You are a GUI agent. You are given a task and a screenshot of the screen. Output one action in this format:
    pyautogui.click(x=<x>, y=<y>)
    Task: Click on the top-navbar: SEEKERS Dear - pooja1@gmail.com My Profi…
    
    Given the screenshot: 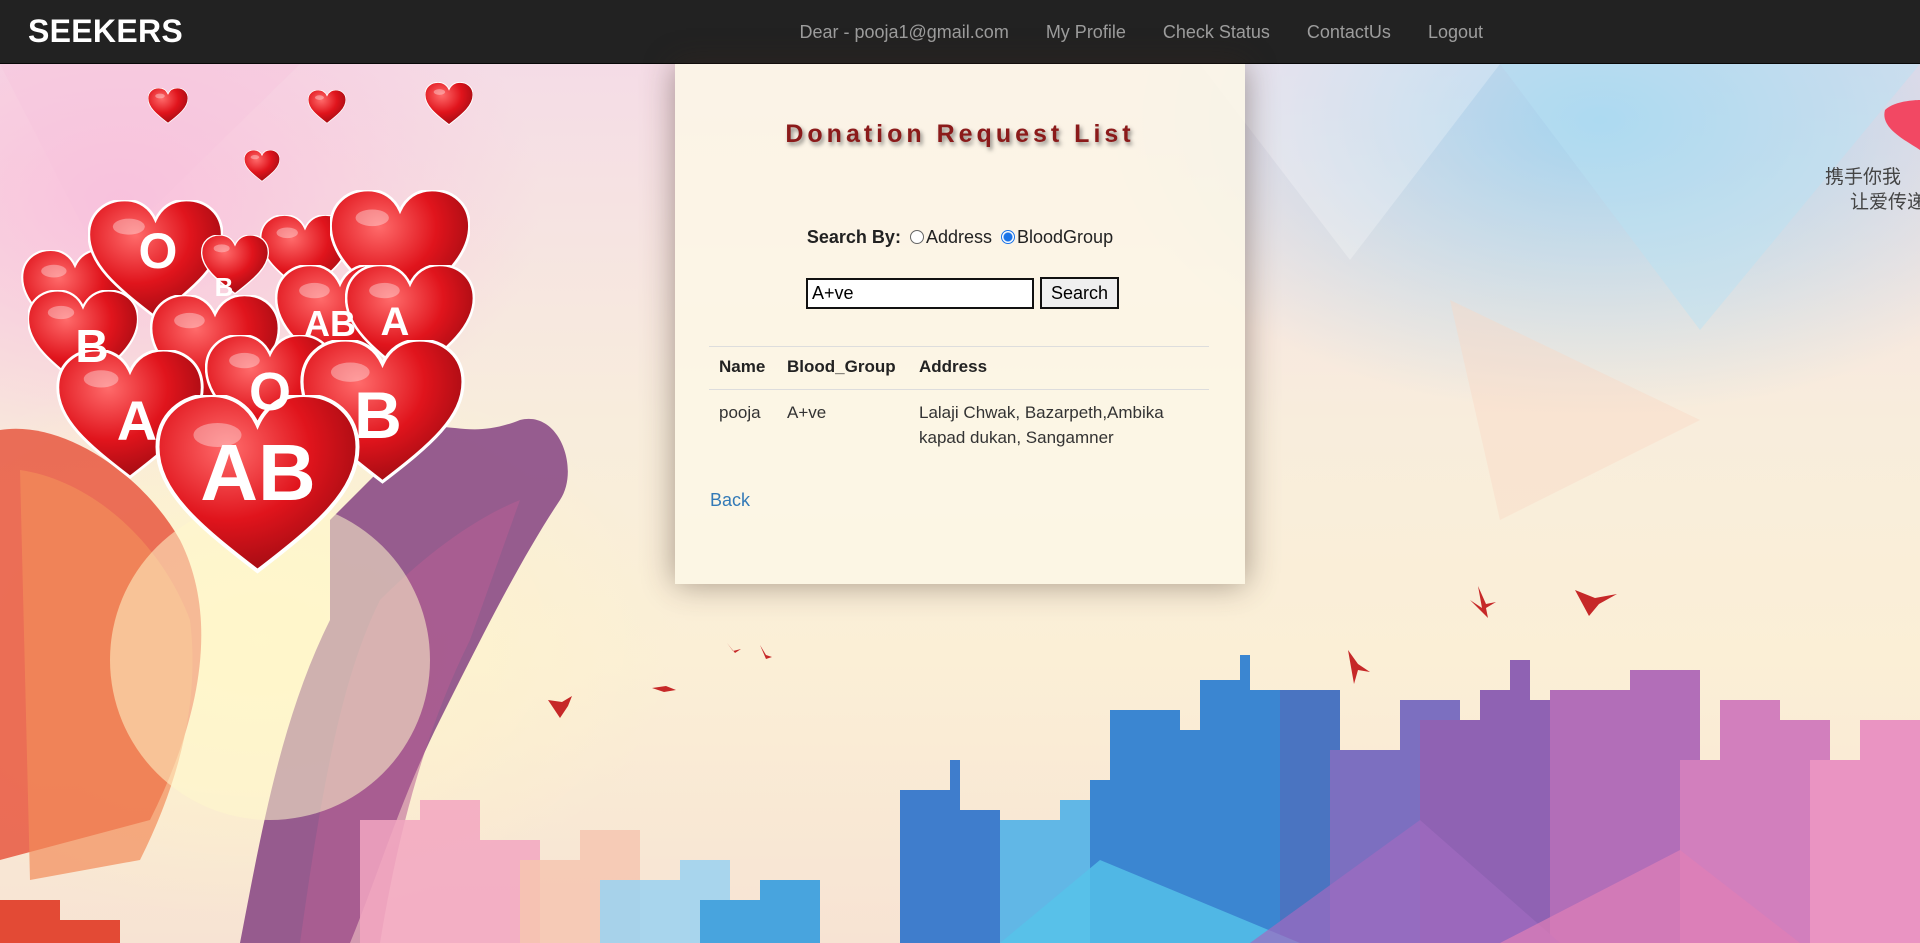 What is the action you would take?
    pyautogui.click(x=960, y=32)
    